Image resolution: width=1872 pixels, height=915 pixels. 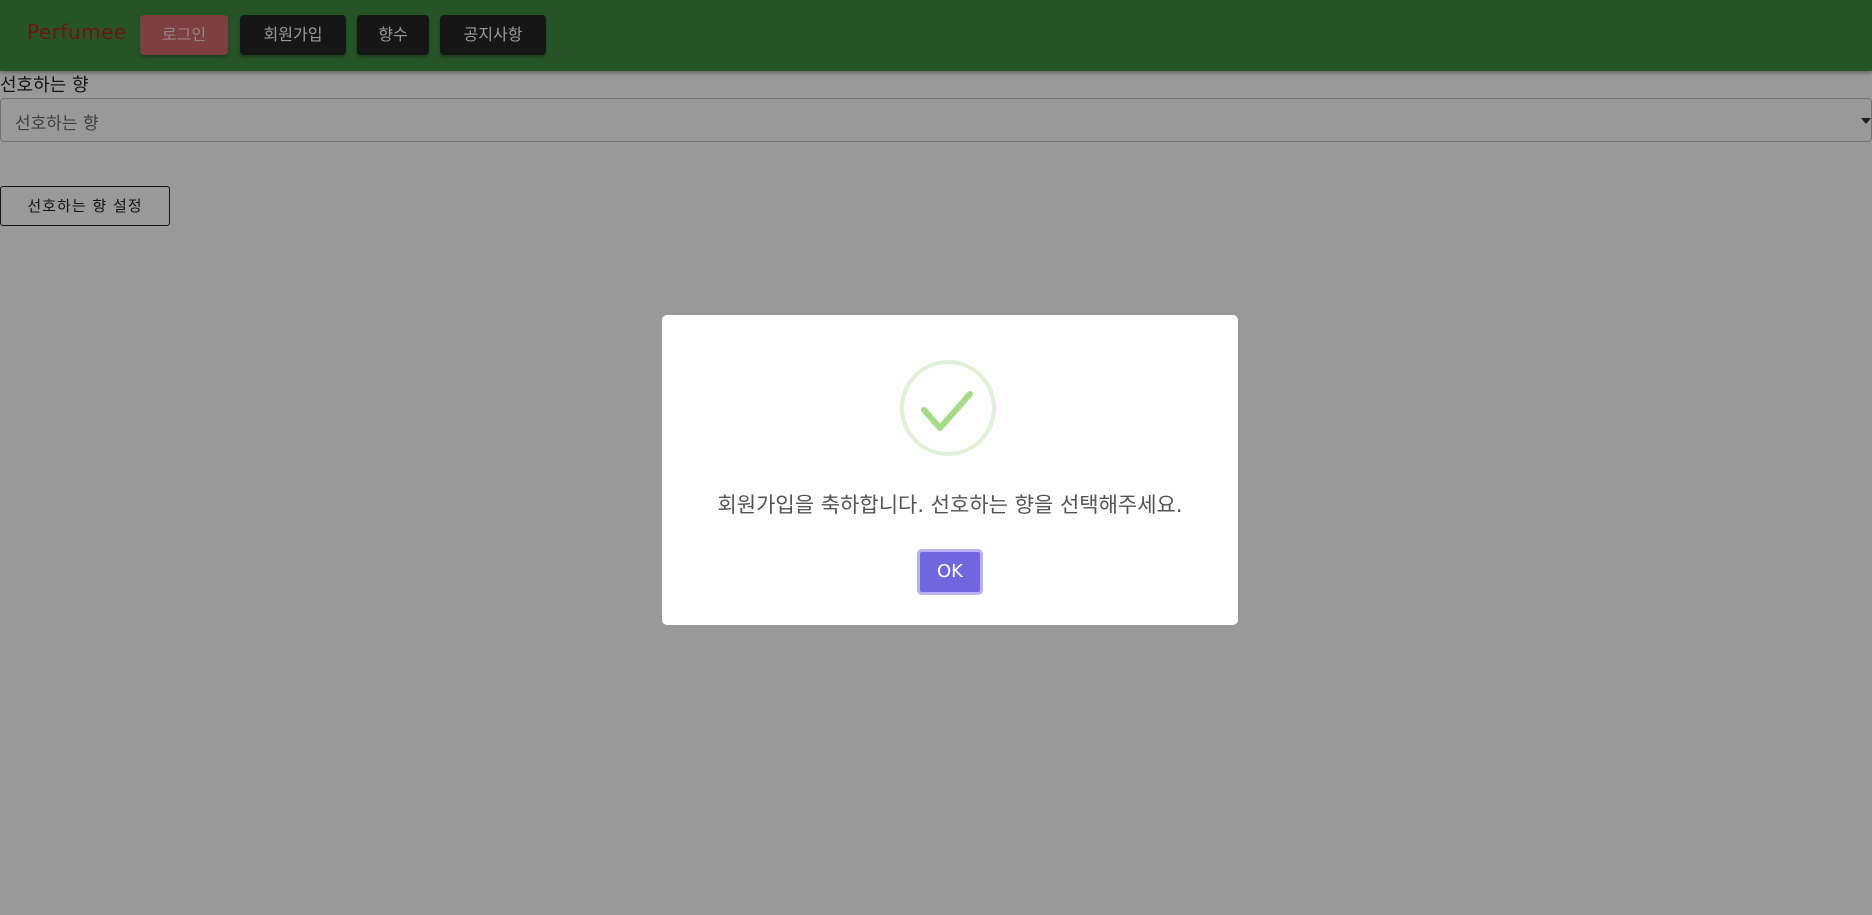 What do you see at coordinates (950, 470) in the screenshot?
I see `success-dialog: 회원가입을 축하합니다. 선호하는 향을 선택해주세요. OK` at bounding box center [950, 470].